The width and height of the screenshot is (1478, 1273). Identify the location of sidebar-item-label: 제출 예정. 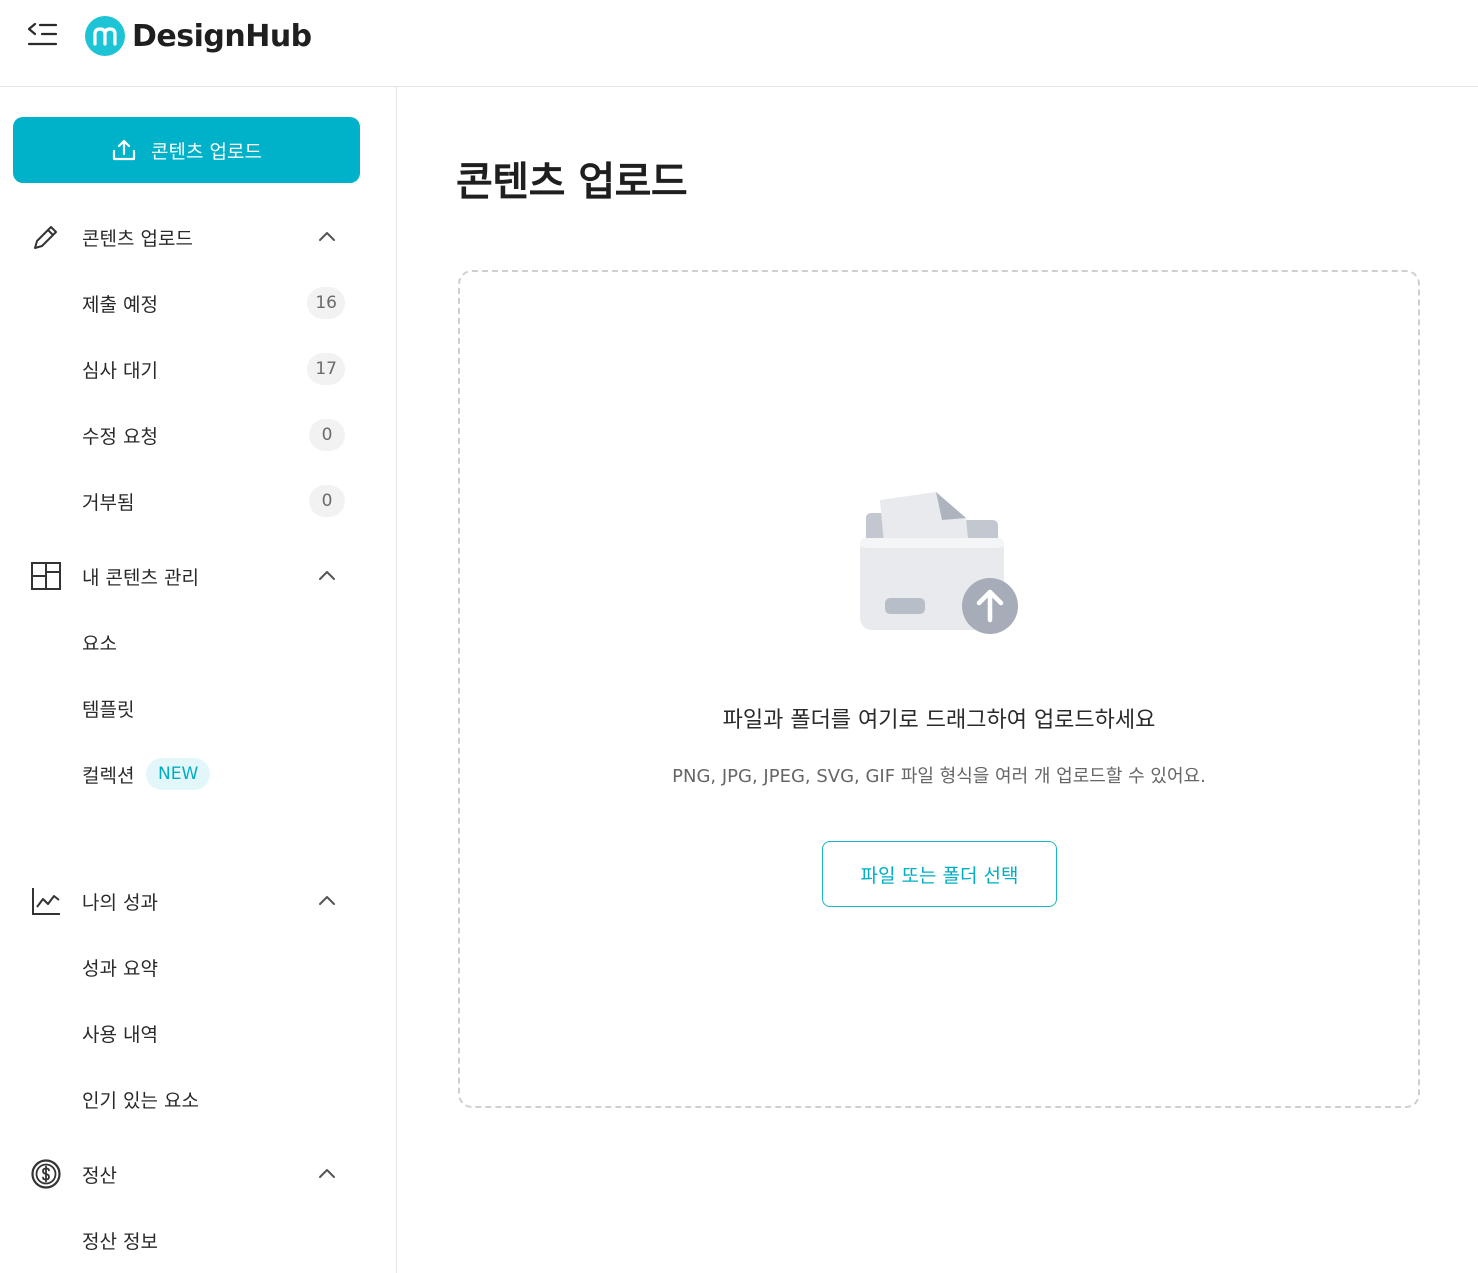
(120, 304).